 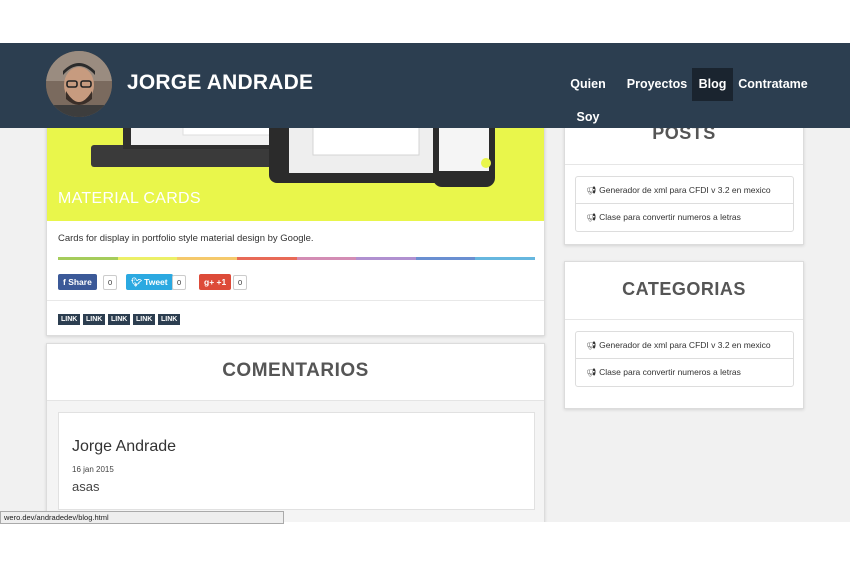 I want to click on tweet-label: Tweet, so click(x=156, y=282).